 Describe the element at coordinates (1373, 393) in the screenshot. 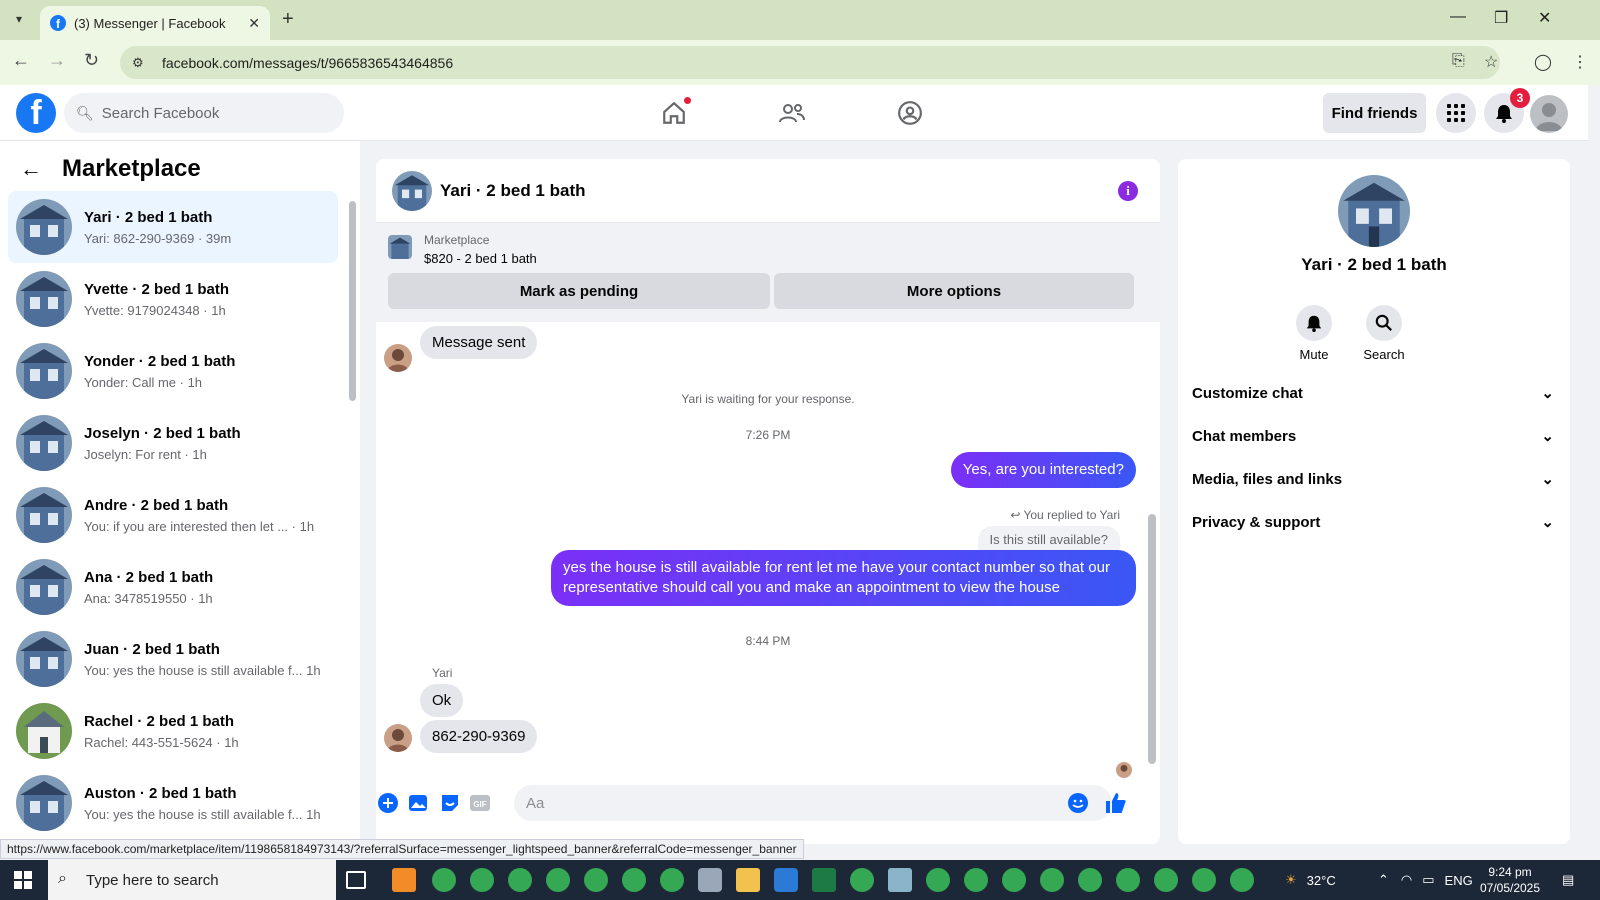

I see `customize-chat-row: Customize chat ⌄` at that location.